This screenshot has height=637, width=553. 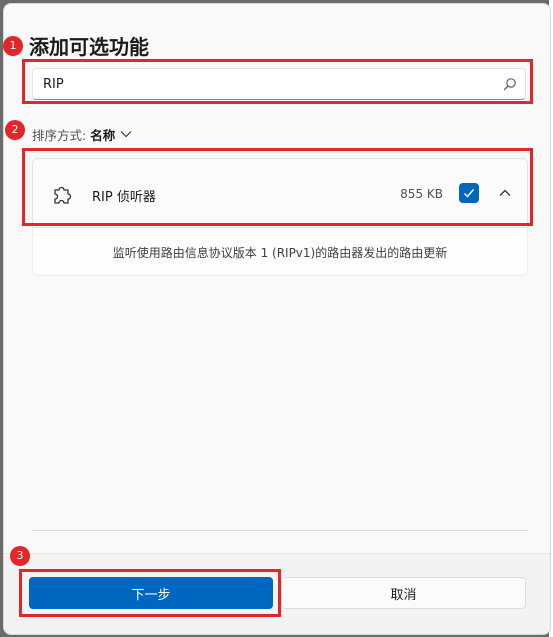 I want to click on dialog-title: 添加可选功能, so click(x=89, y=47).